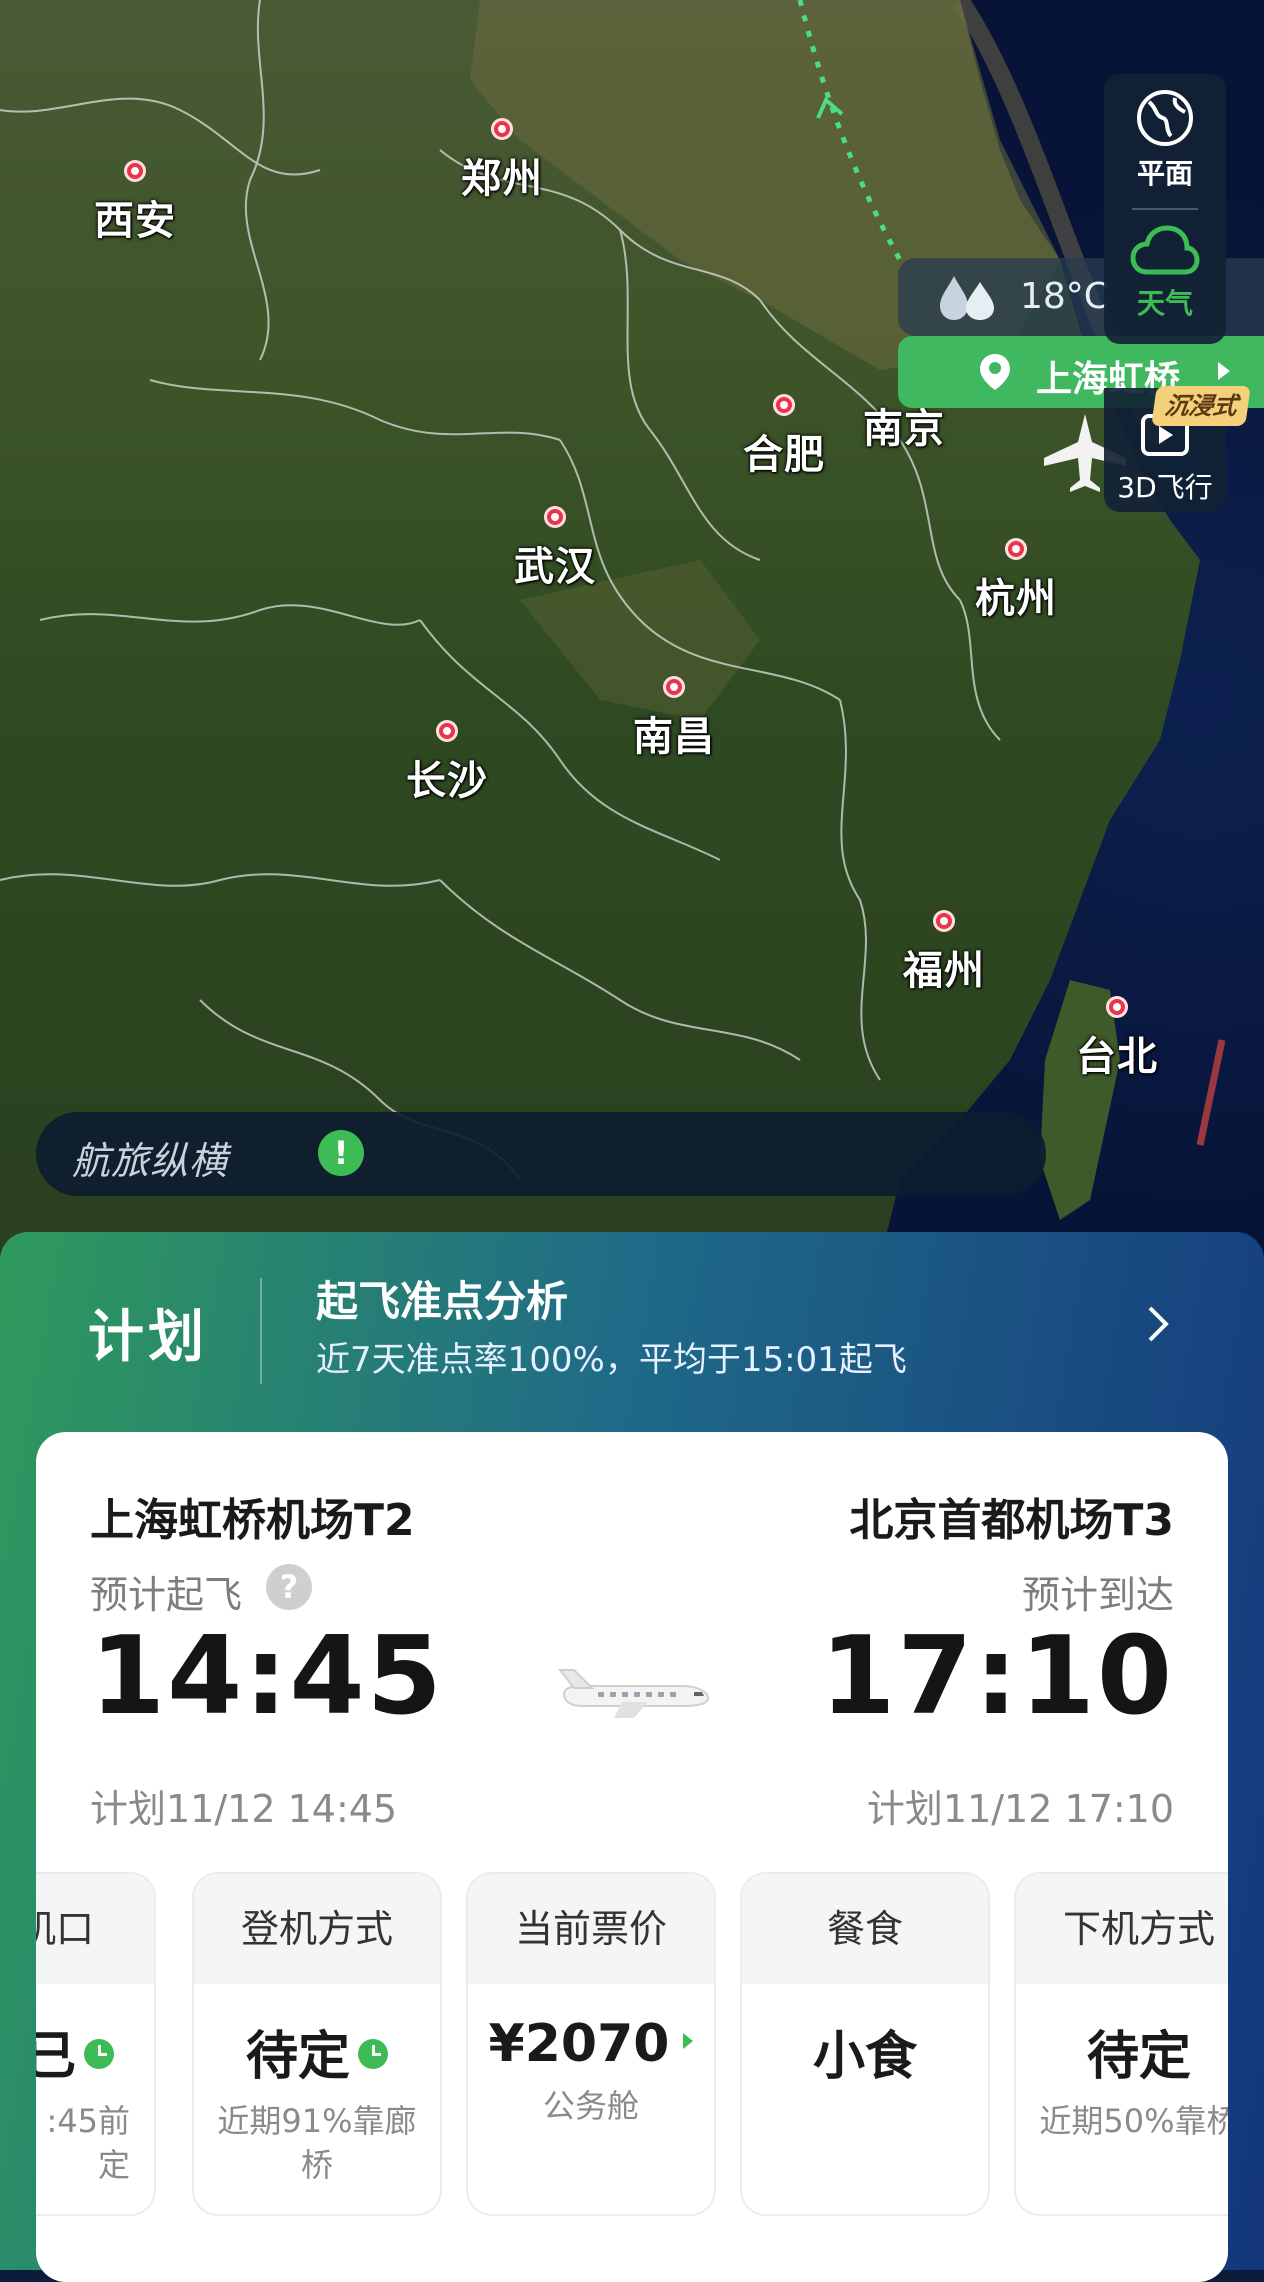 The height and width of the screenshot is (2282, 1264). What do you see at coordinates (1064, 296) in the screenshot?
I see `weather-temp: 18°C` at bounding box center [1064, 296].